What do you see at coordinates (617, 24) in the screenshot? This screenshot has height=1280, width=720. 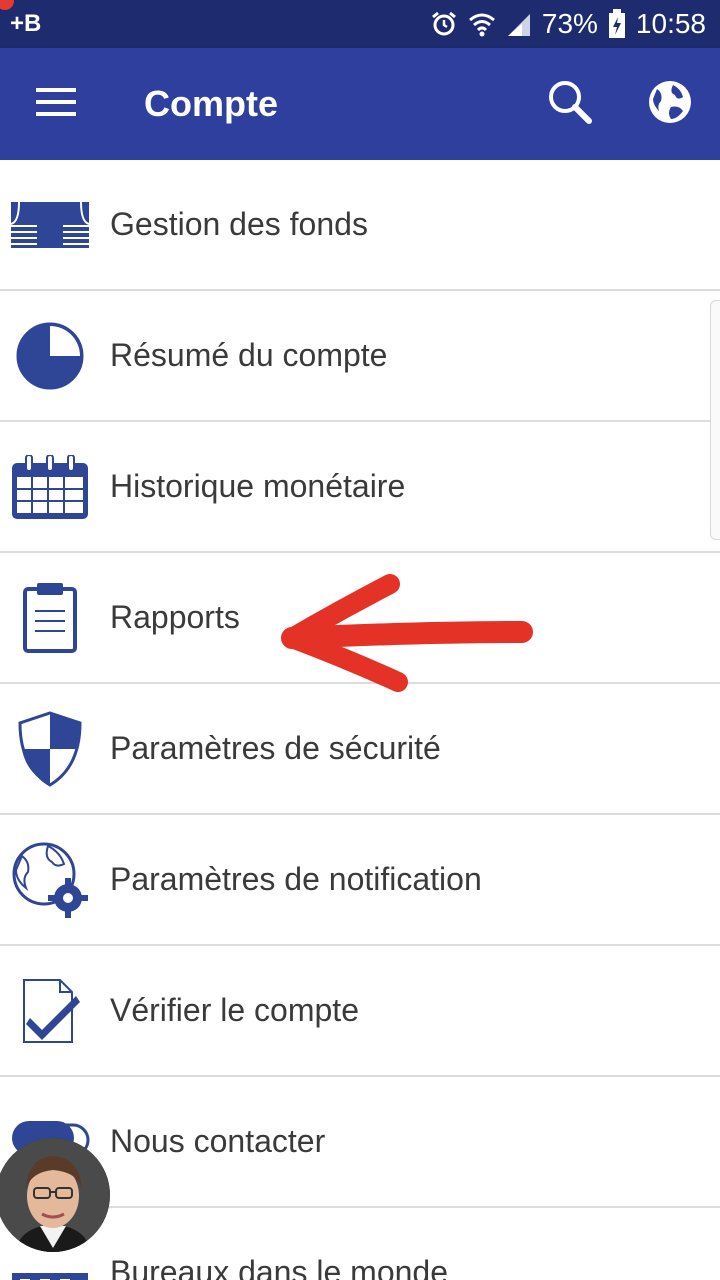 I see `battery-icon` at bounding box center [617, 24].